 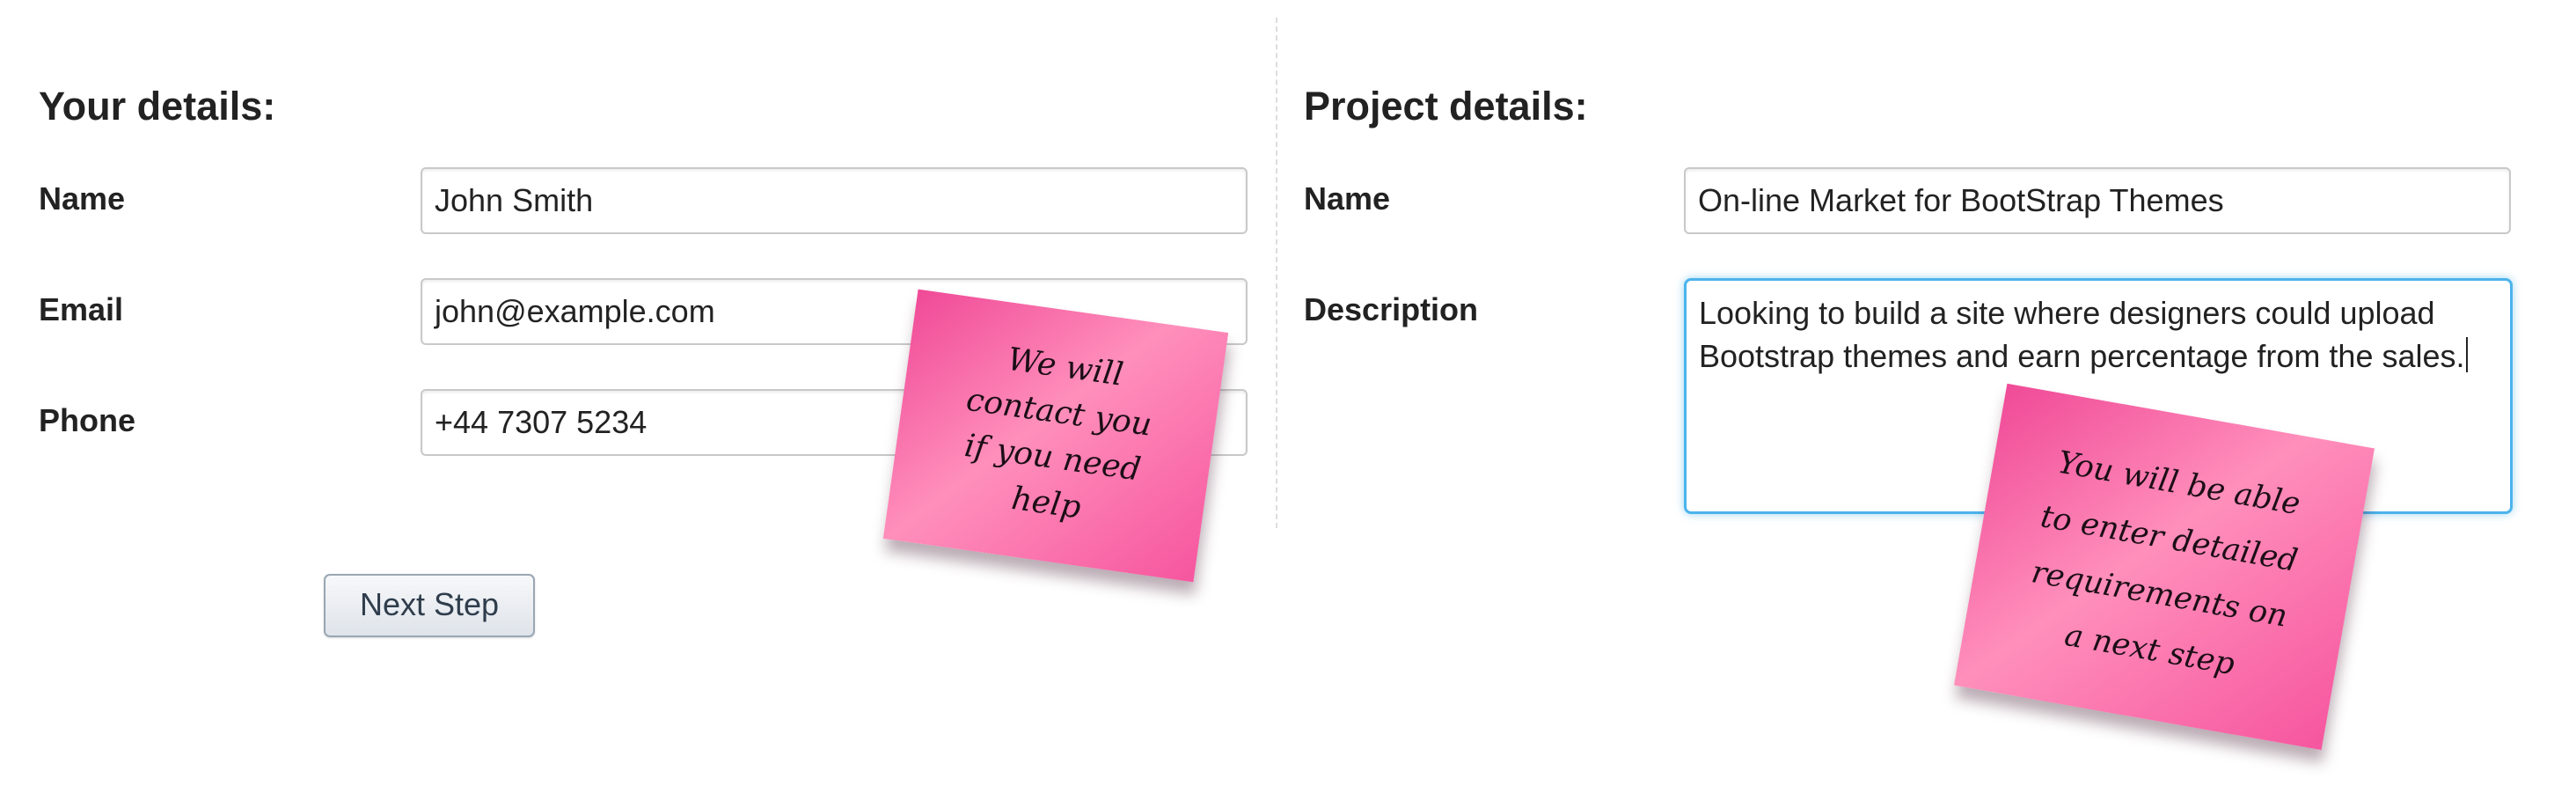 What do you see at coordinates (2097, 200) in the screenshot?
I see `project-name-input: On-line Market for BootStrap Themes` at bounding box center [2097, 200].